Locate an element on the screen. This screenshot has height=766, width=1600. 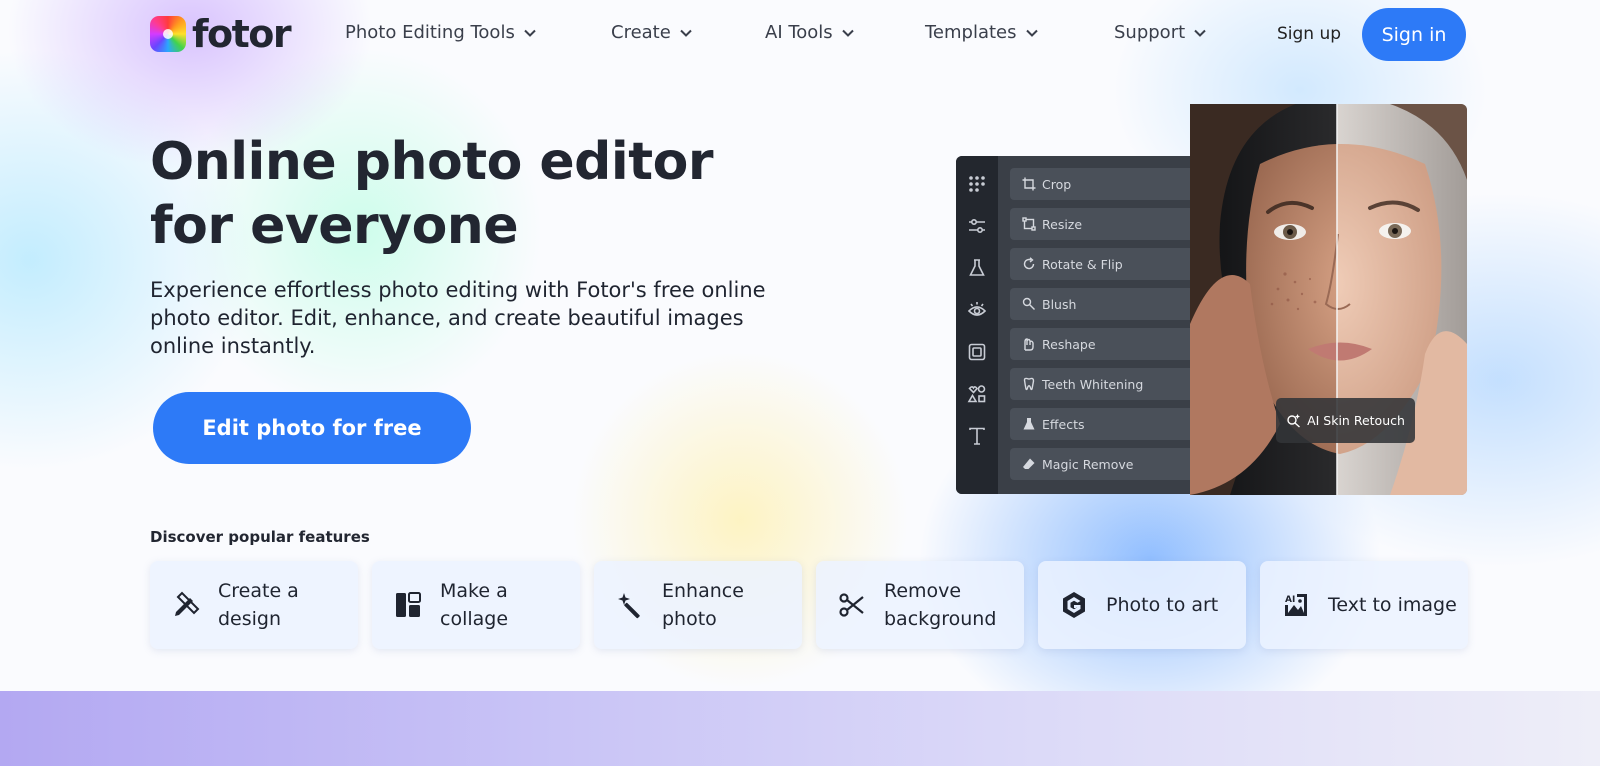
nav-support: Support is located at coordinates (1160, 32).